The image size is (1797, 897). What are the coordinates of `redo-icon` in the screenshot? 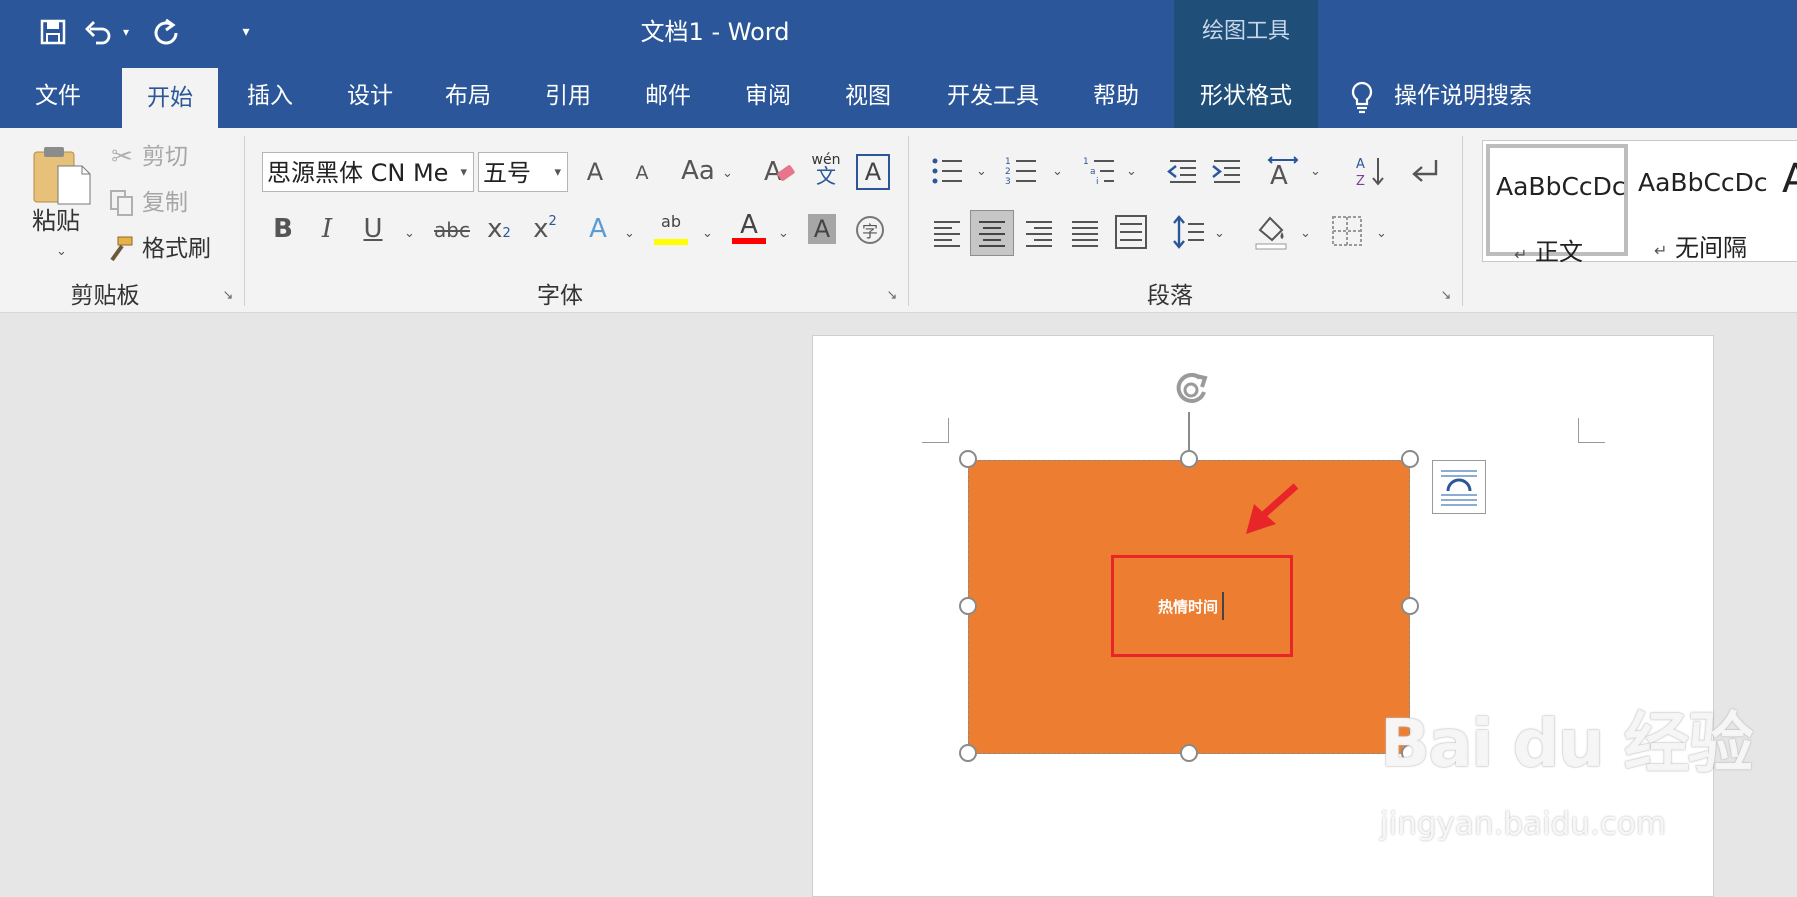 It's located at (166, 32).